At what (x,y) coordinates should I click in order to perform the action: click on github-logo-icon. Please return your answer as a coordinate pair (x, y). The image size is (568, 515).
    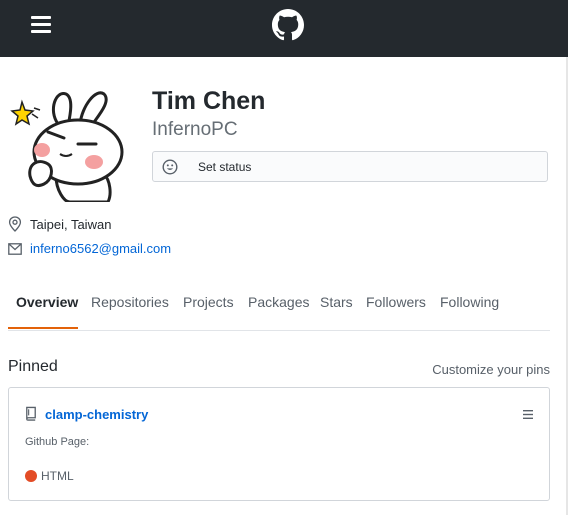
    Looking at the image, I should click on (288, 25).